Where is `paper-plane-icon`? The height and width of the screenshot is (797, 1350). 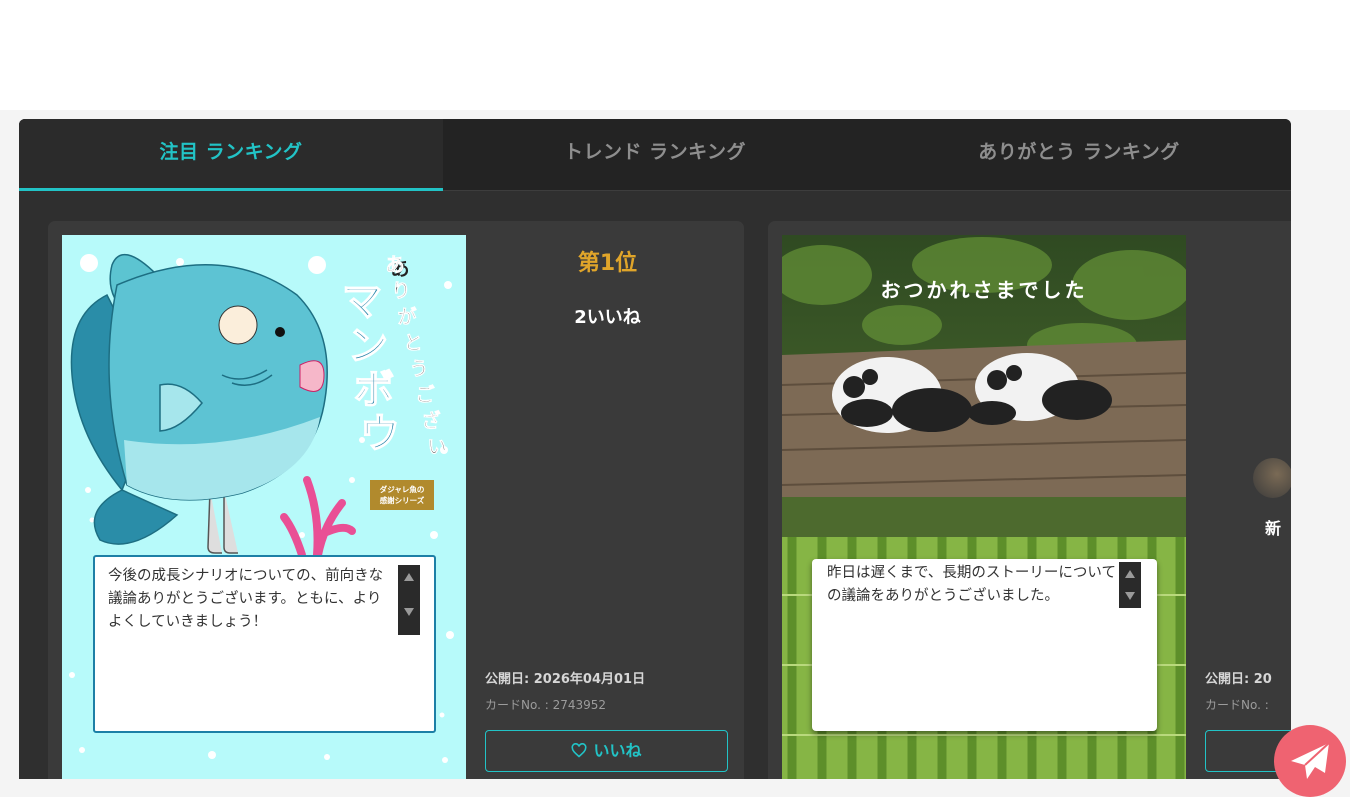
paper-plane-icon is located at coordinates (1310, 760).